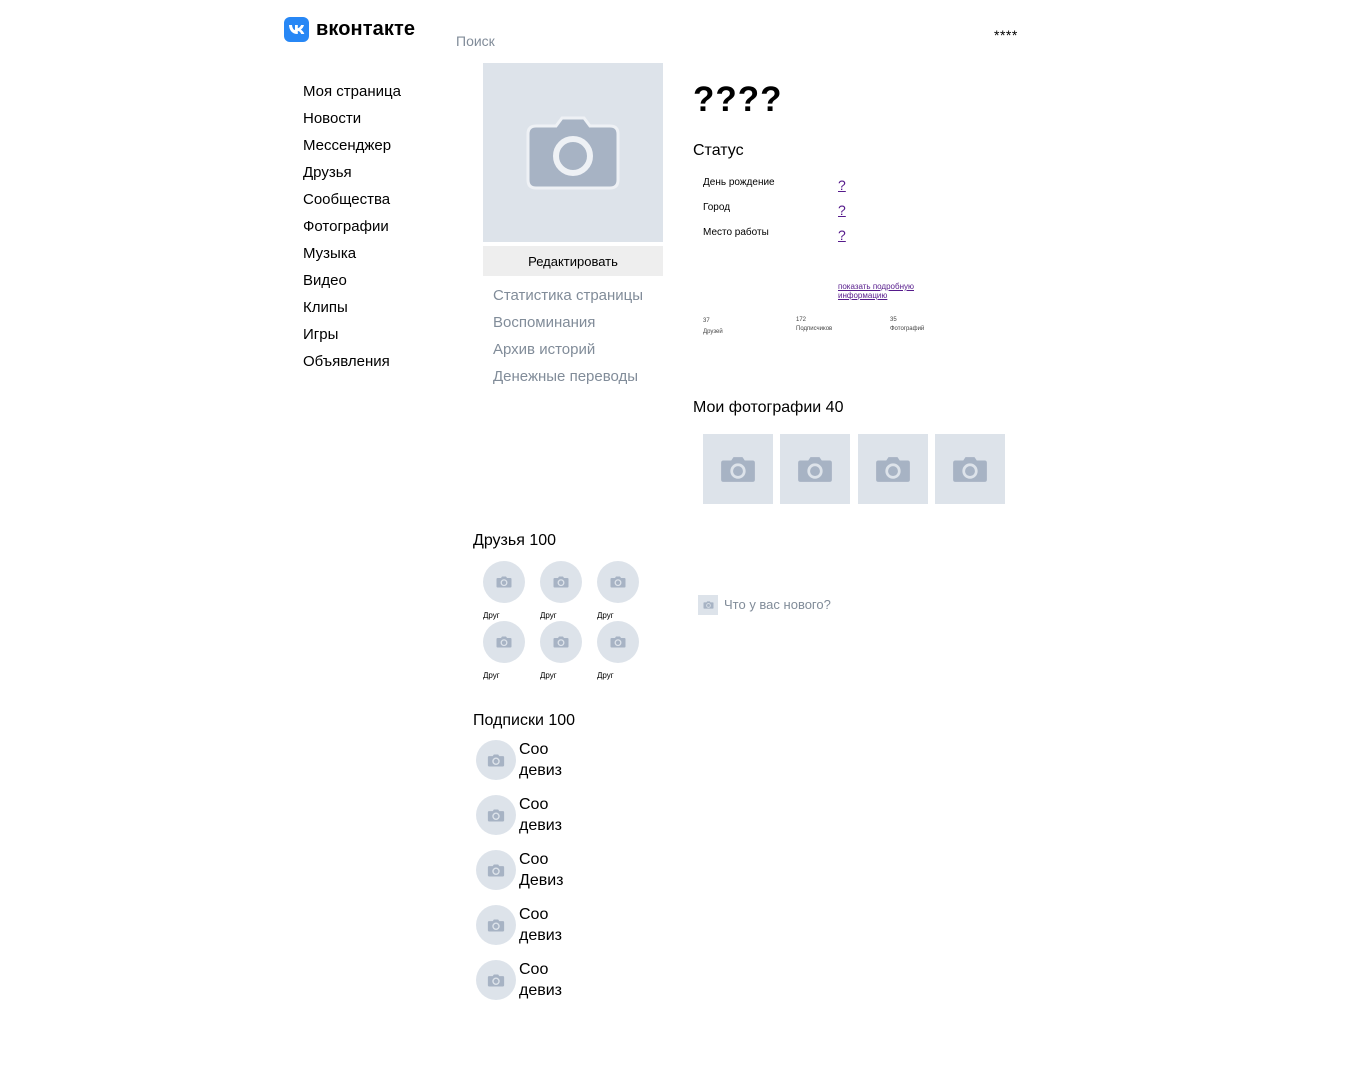  I want to click on city-label: Город, so click(717, 207).